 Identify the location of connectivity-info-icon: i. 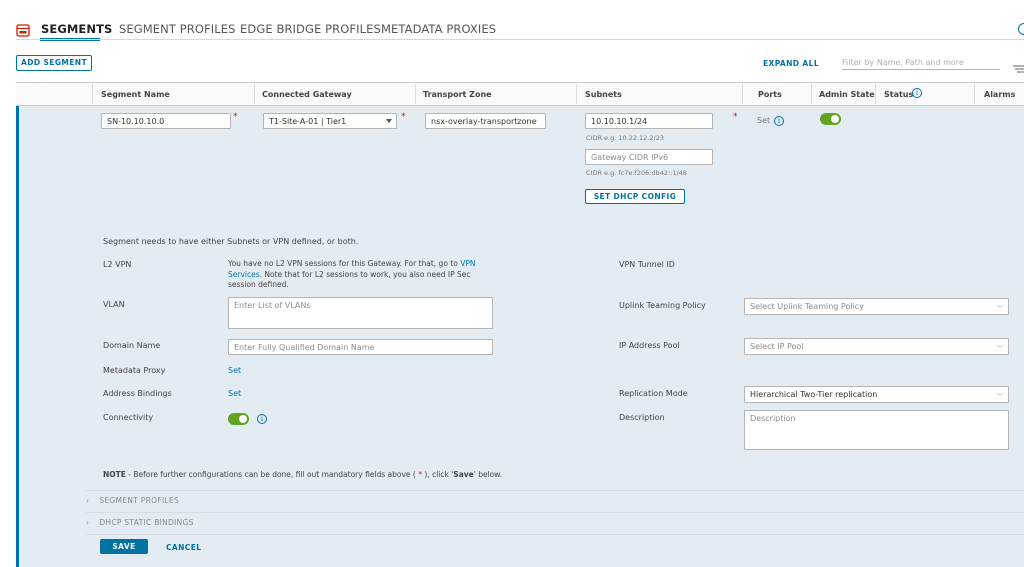
(262, 419).